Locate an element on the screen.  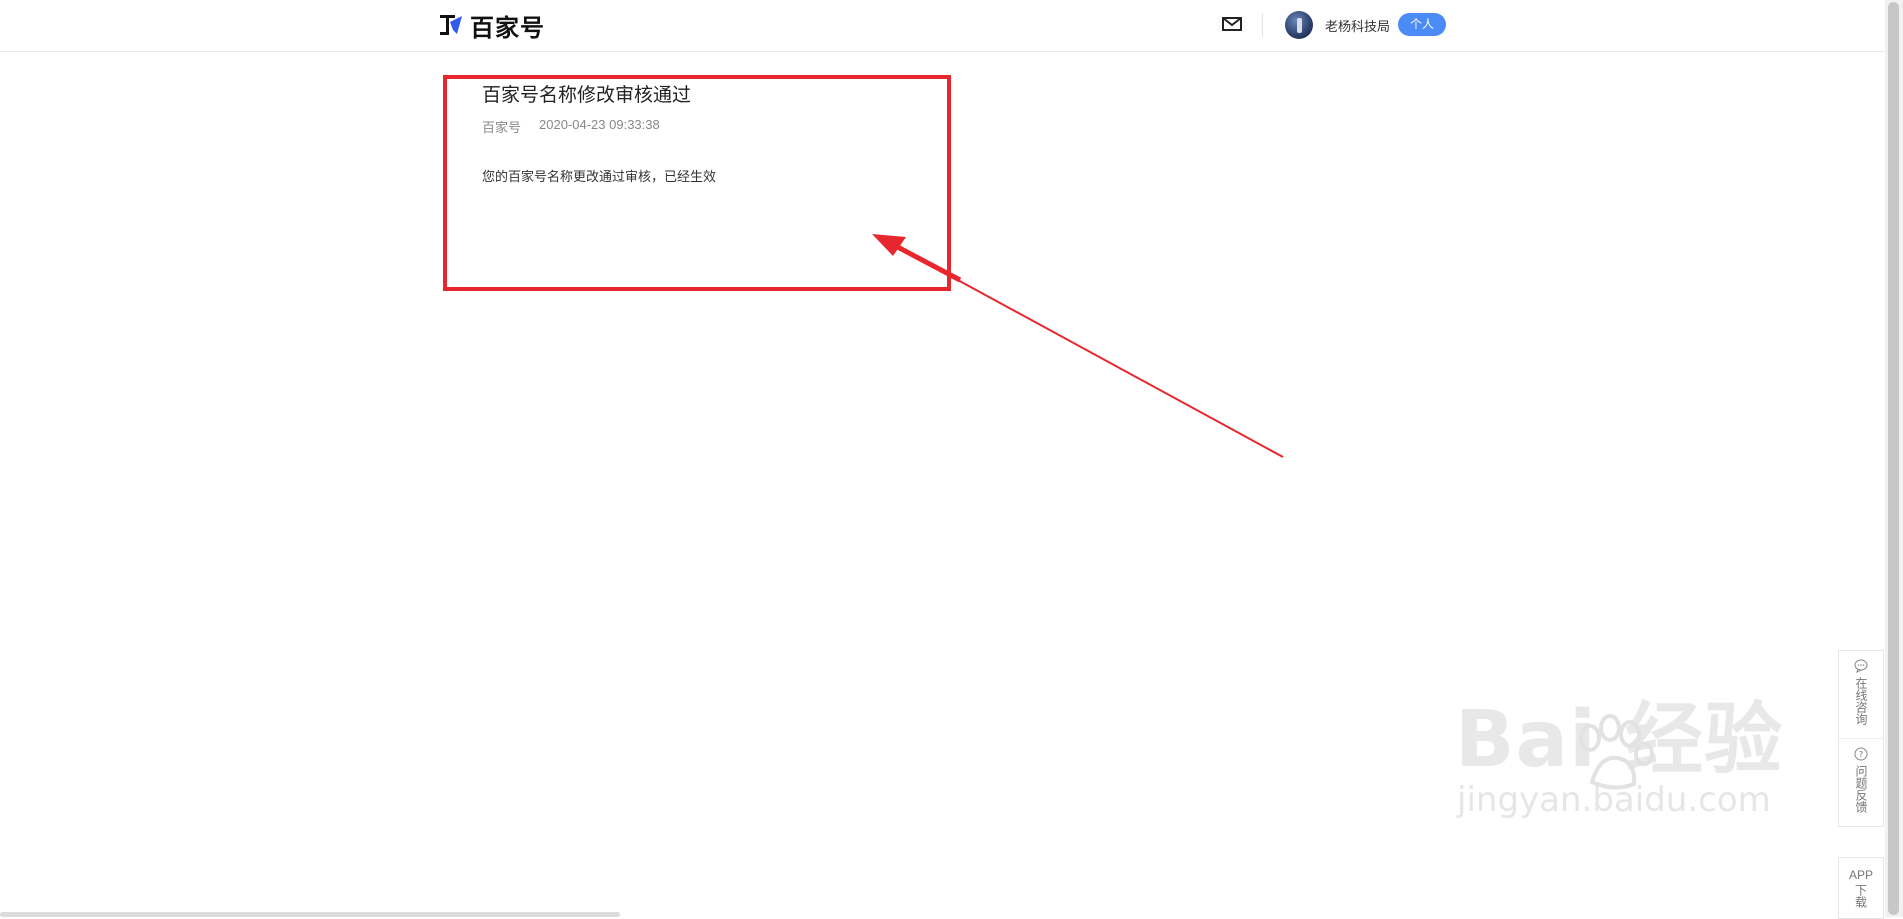
online-consult-button: 在线咨询 is located at coordinates (1861, 695).